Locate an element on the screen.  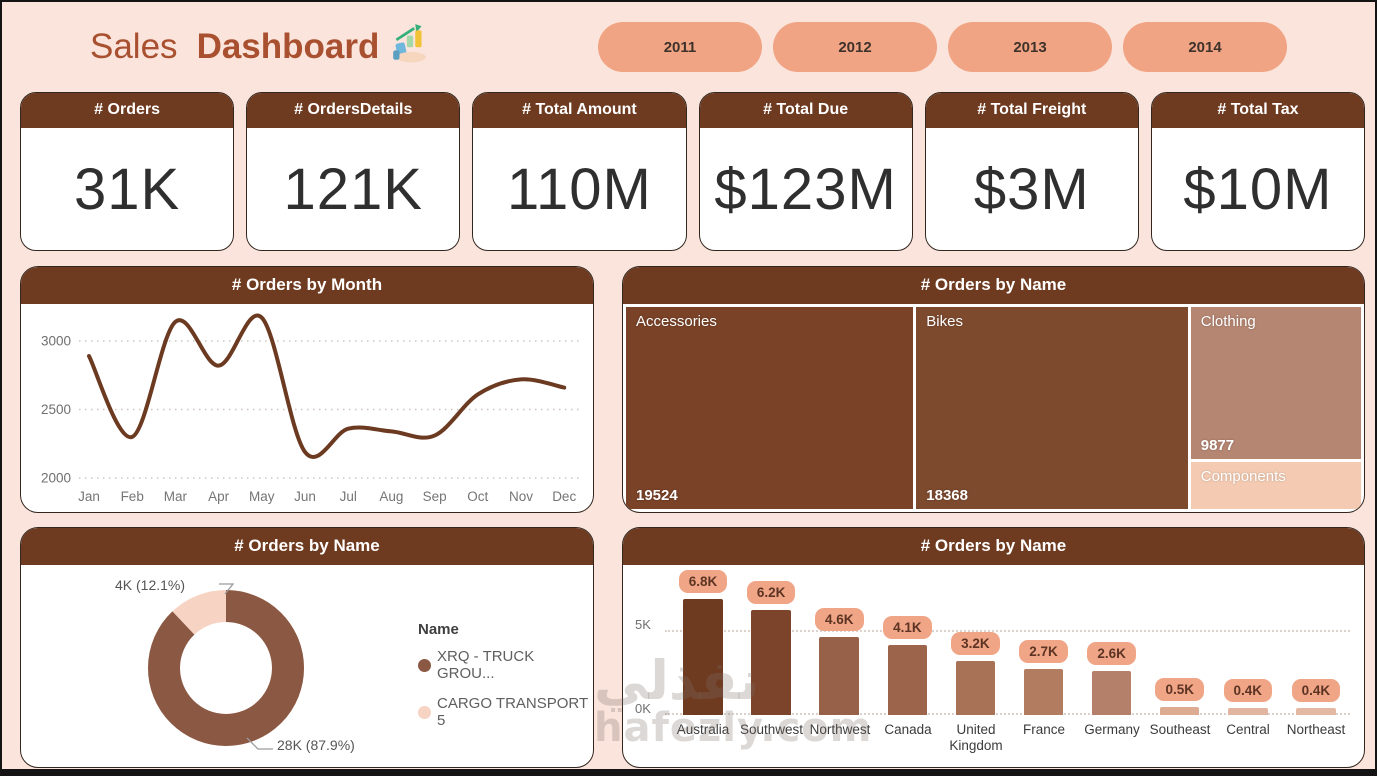
bar-value-label: 0.5K is located at coordinates (1179, 689).